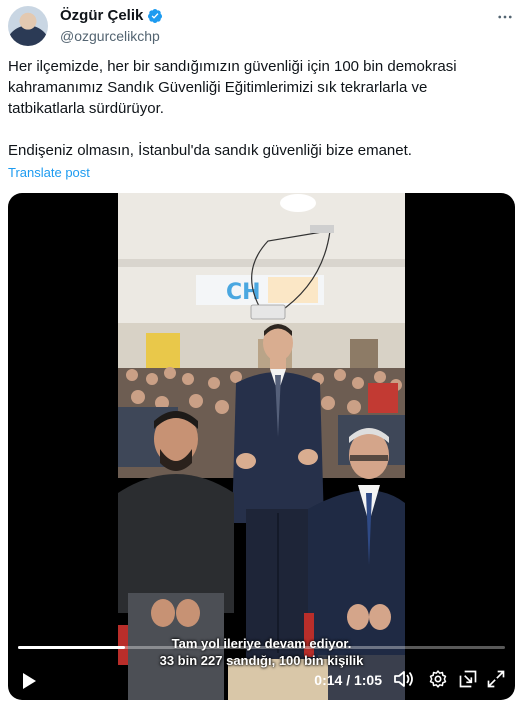  What do you see at coordinates (496, 679) in the screenshot?
I see `fullscreen-icon` at bounding box center [496, 679].